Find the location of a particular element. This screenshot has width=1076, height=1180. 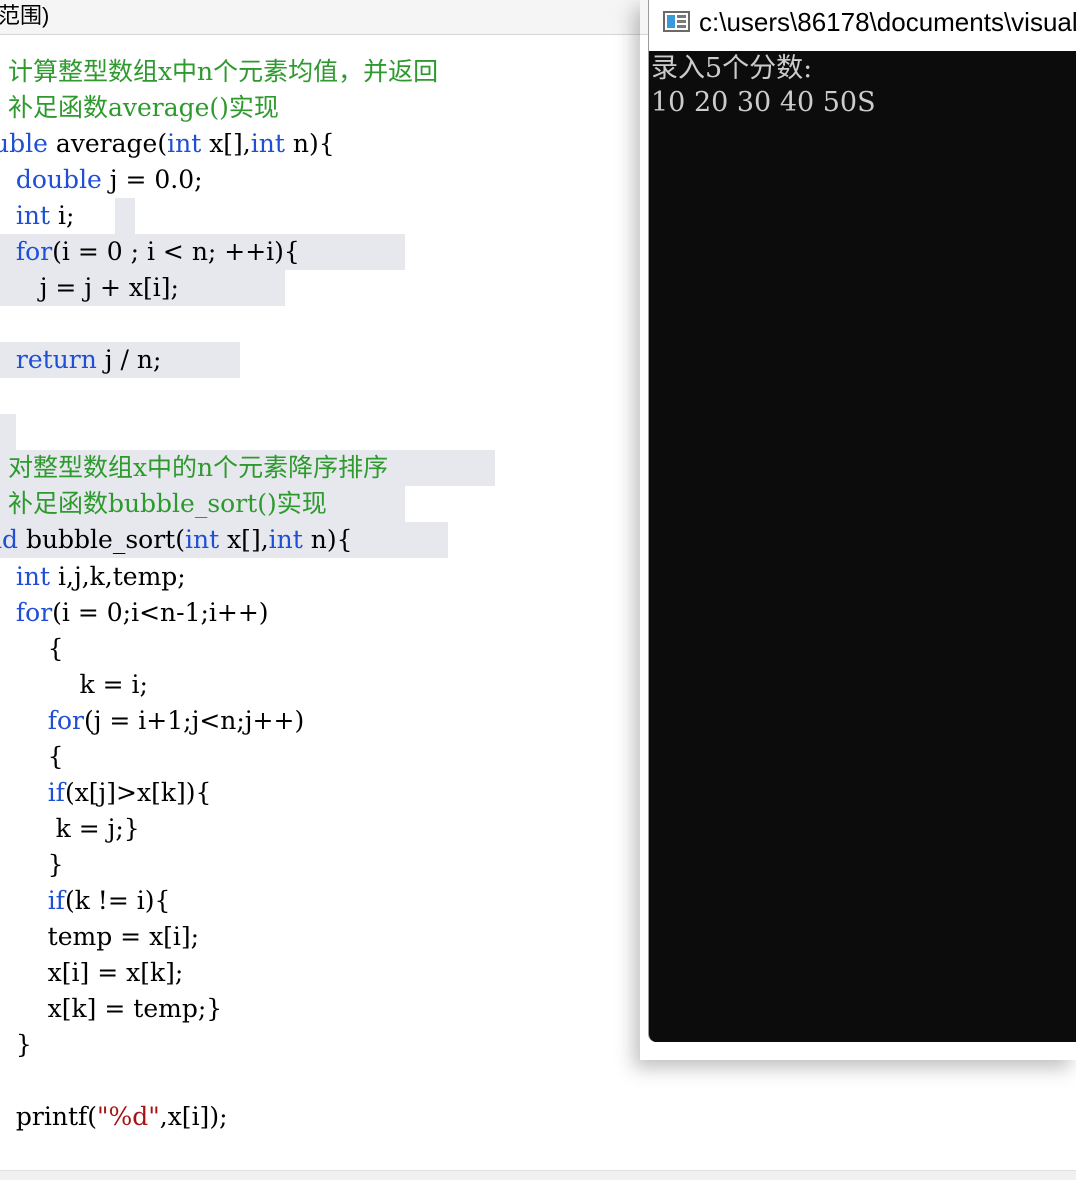

code-line: for(j = i+1;j<n;j++) is located at coordinates (152, 721).